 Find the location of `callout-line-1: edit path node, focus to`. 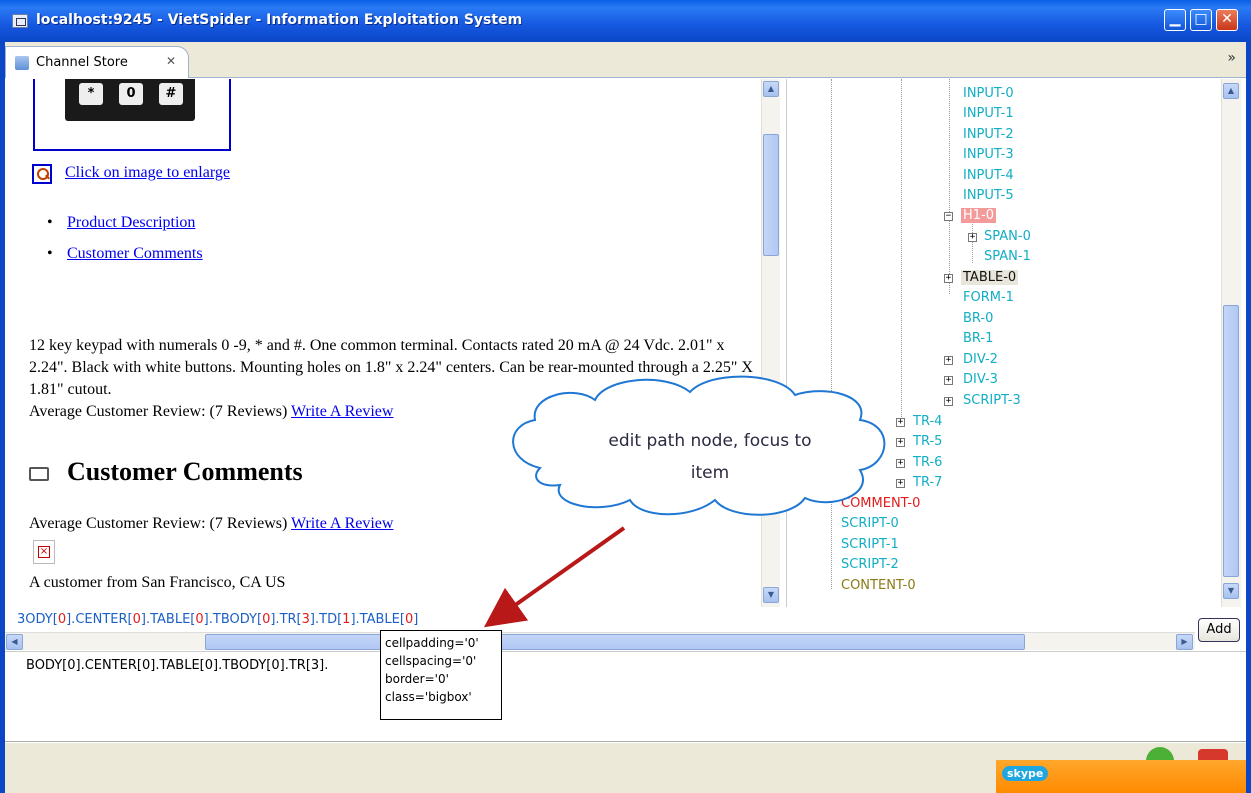

callout-line-1: edit path node, focus to is located at coordinates (710, 441).